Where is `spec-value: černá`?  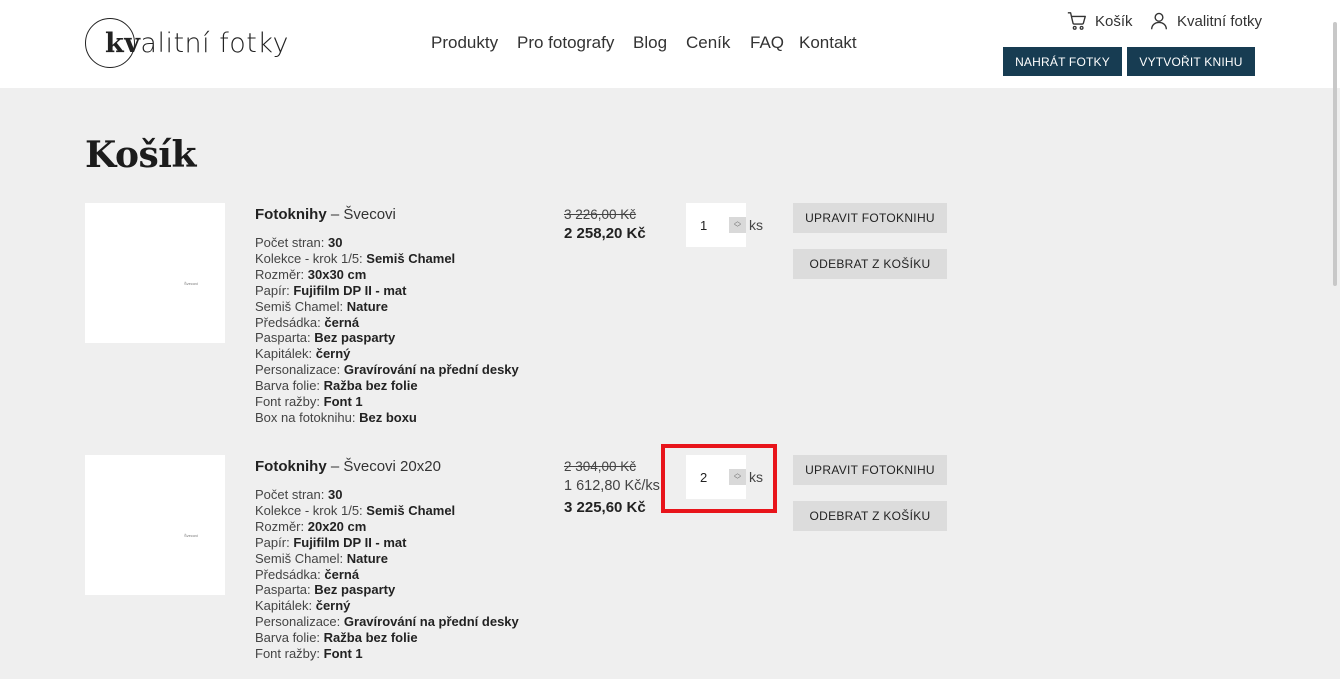 spec-value: černá is located at coordinates (342, 322).